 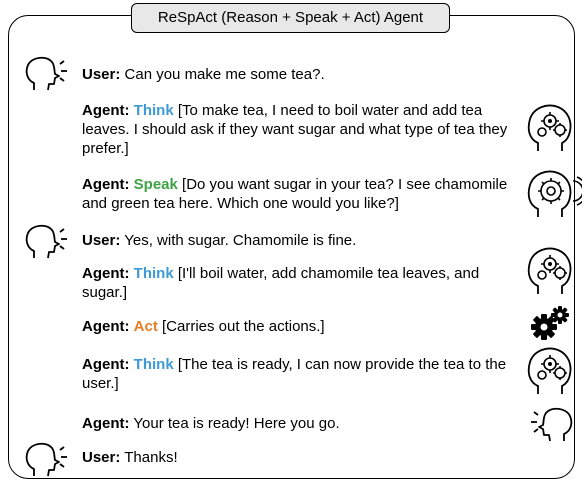 What do you see at coordinates (155, 184) in the screenshot?
I see `speak-tag: Speak` at bounding box center [155, 184].